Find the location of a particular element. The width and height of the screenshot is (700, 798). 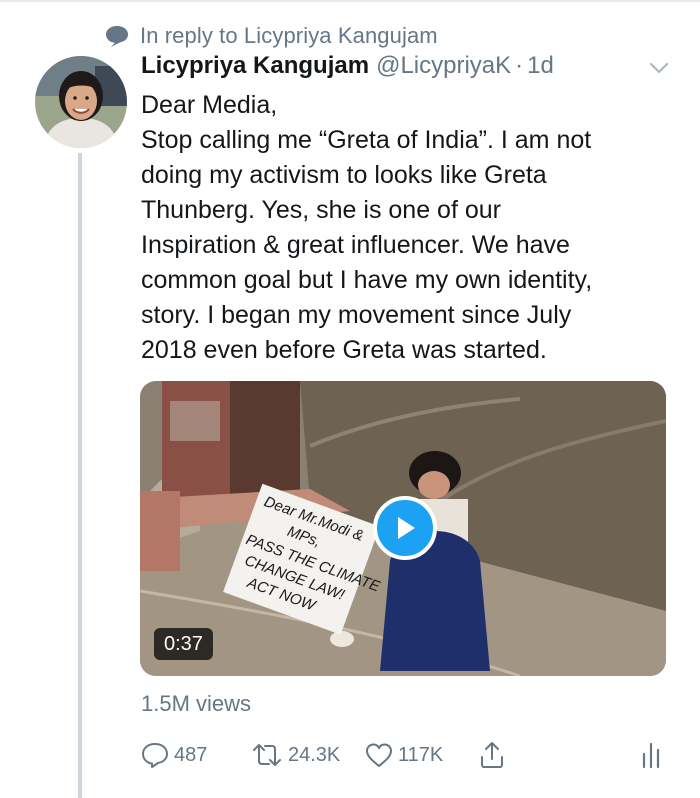

play-icon is located at coordinates (406, 528).